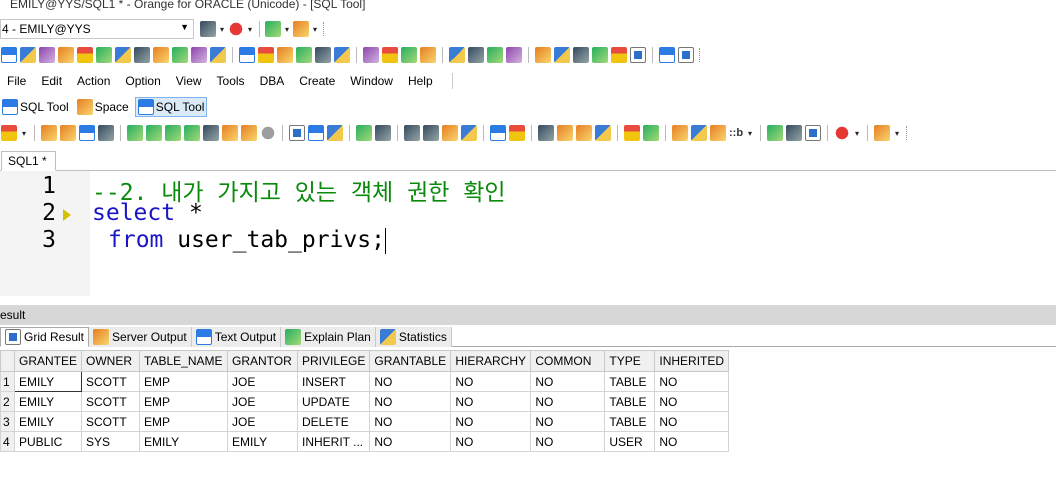  Describe the element at coordinates (328, 337) in the screenshot. I see `tab-explain-plan: Explain Plan` at that location.